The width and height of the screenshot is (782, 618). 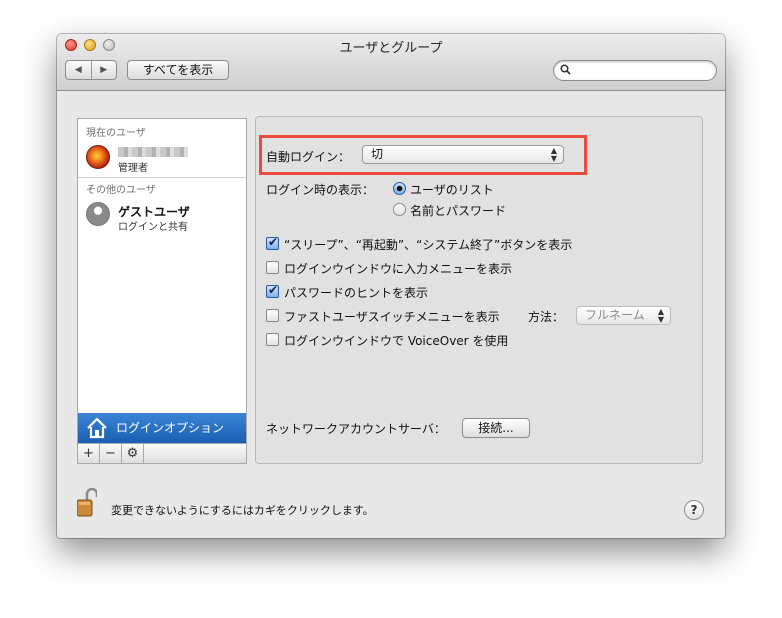 What do you see at coordinates (452, 190) in the screenshot?
I see `radio-user-list-label: ユーザのリスト` at bounding box center [452, 190].